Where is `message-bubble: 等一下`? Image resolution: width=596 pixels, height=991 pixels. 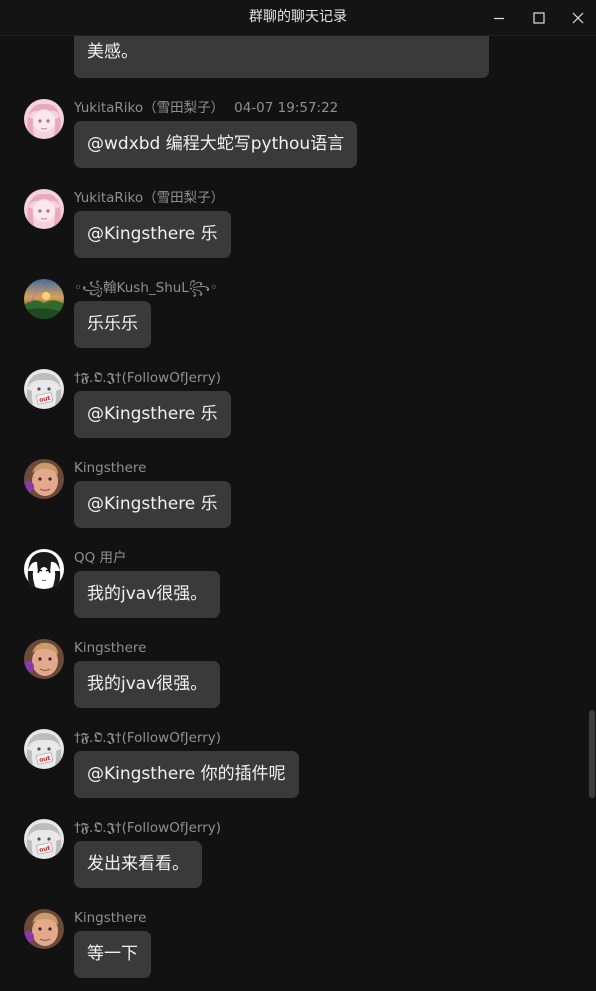 message-bubble: 等一下 is located at coordinates (112, 954).